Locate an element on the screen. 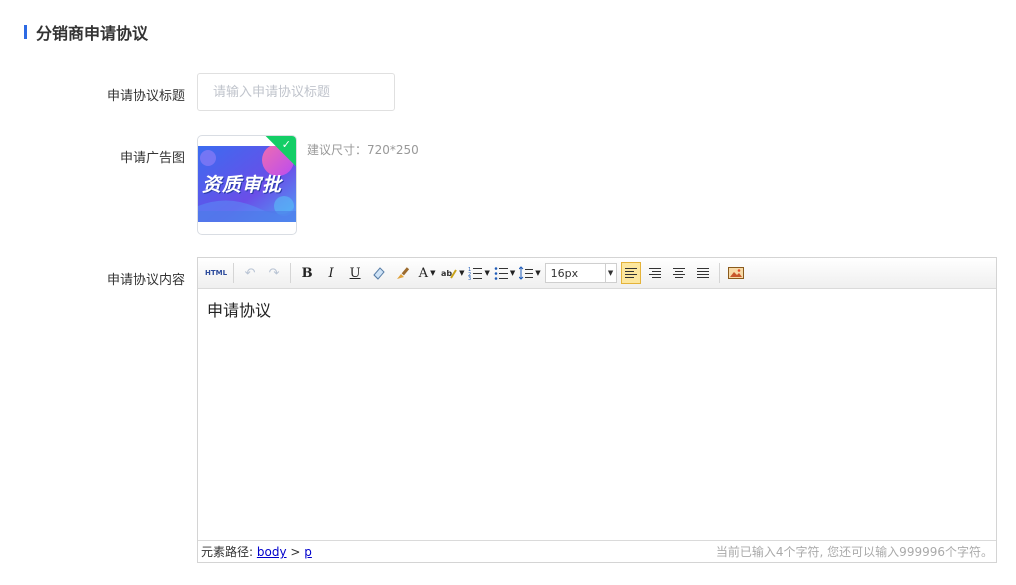  image-size-hint: 建议尺寸：720*250 is located at coordinates (363, 150).